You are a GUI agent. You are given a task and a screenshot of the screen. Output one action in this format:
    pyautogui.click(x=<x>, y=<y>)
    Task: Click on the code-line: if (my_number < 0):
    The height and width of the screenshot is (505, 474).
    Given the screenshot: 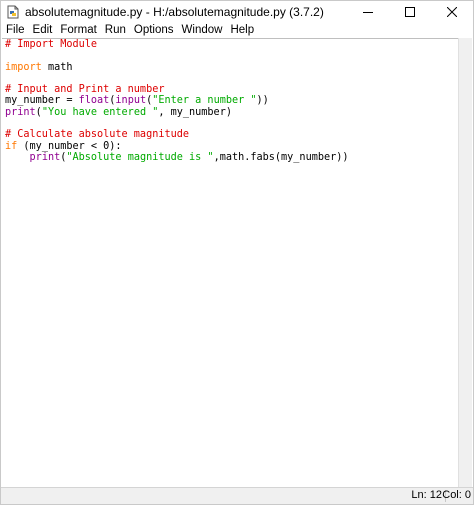 What is the action you would take?
    pyautogui.click(x=177, y=146)
    